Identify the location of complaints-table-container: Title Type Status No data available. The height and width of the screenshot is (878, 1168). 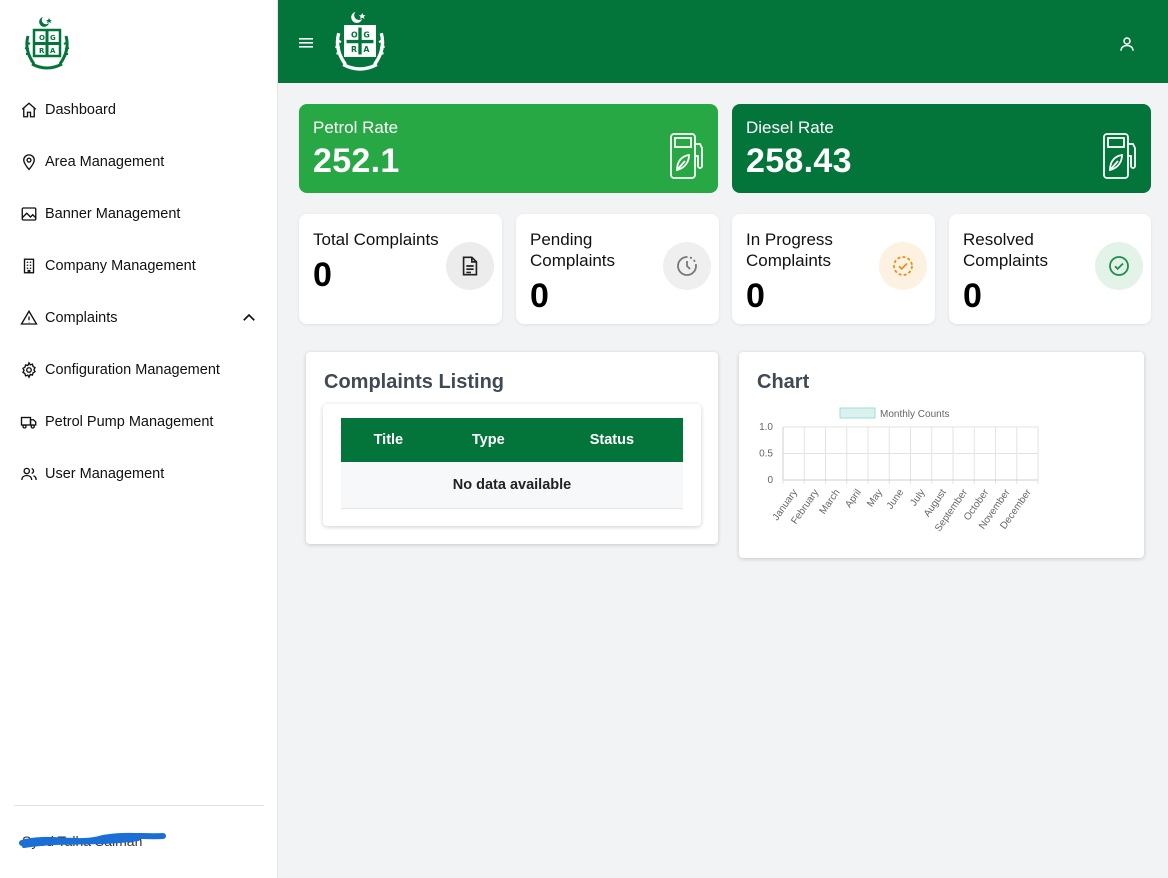
(512, 465).